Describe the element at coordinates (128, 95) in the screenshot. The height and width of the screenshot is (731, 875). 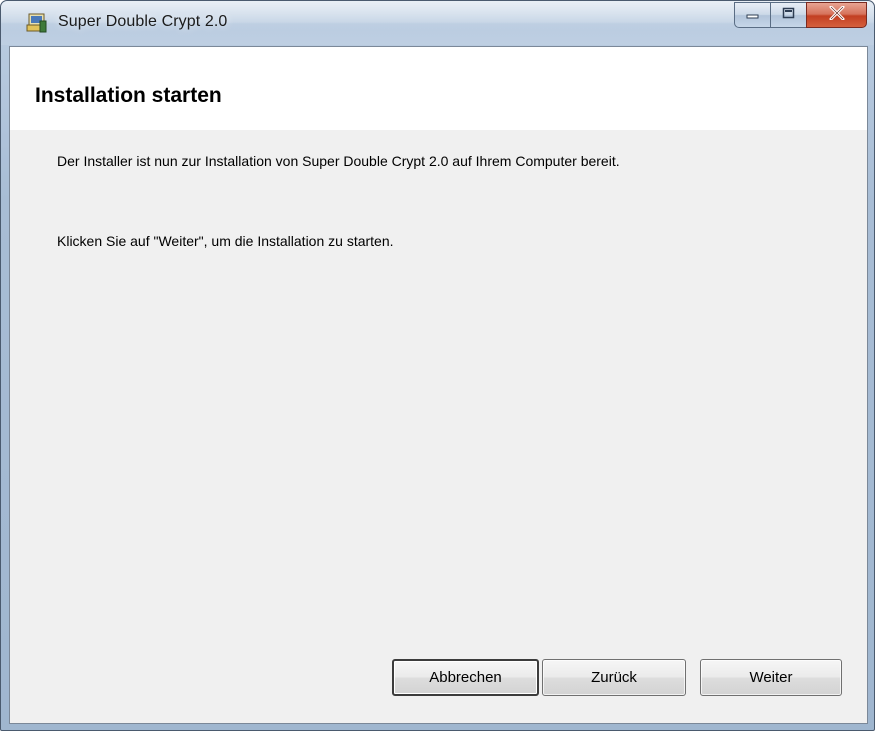
I see `page-title: Installation starten` at that location.